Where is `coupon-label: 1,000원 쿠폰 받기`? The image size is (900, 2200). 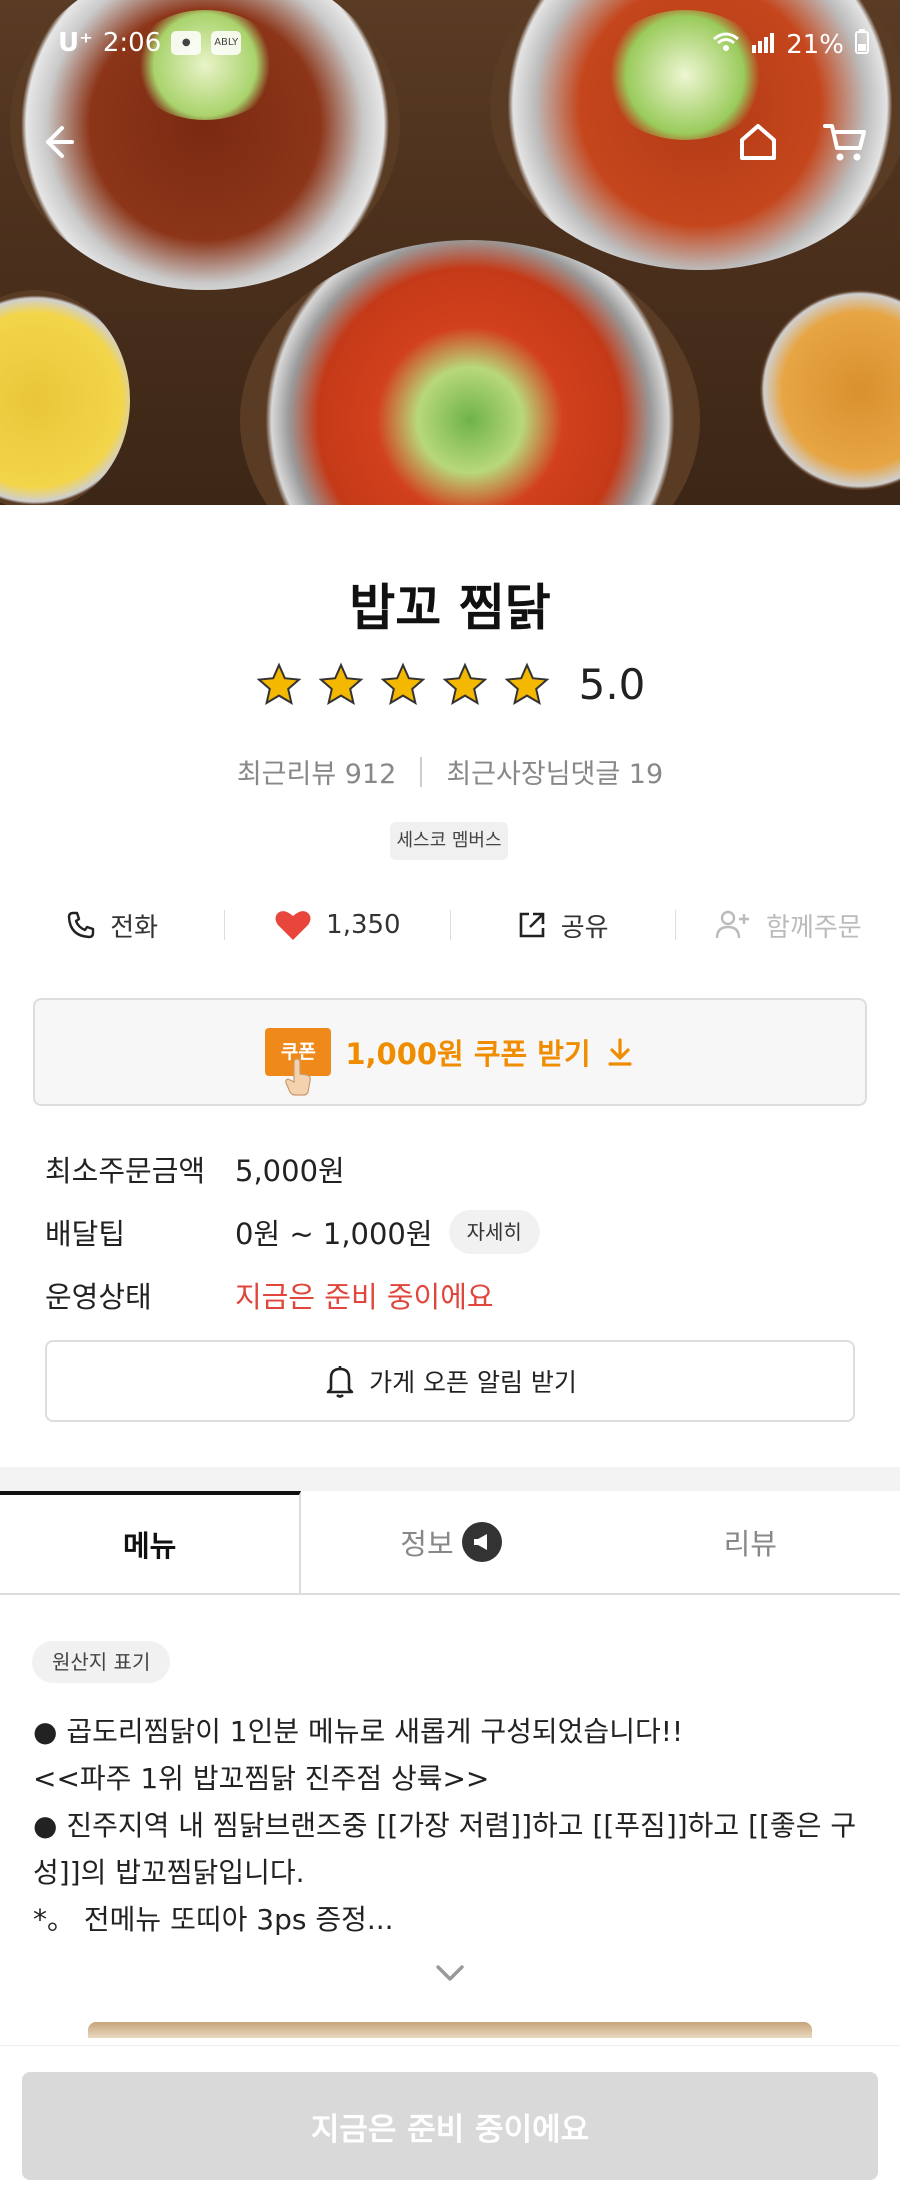
coupon-label: 1,000원 쿠폰 받기 is located at coordinates (468, 1054).